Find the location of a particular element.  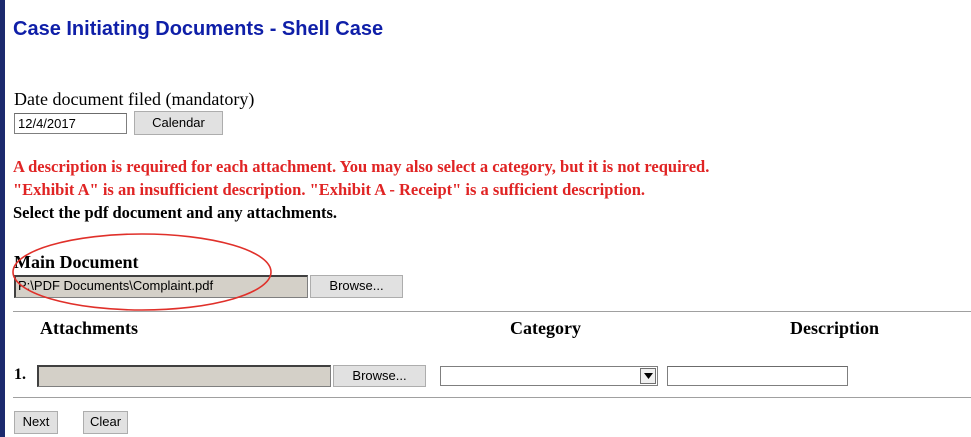

next-button: Next is located at coordinates (36, 422).